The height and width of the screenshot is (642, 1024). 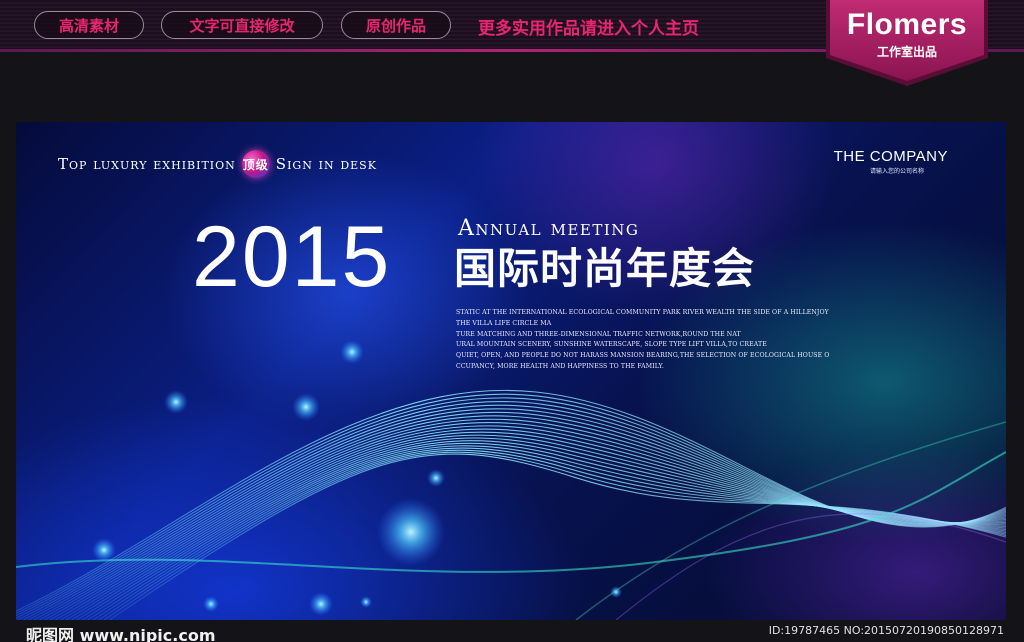 What do you see at coordinates (886, 630) in the screenshot?
I see `image-id: ID:19787465 NO:20150720190850128971` at bounding box center [886, 630].